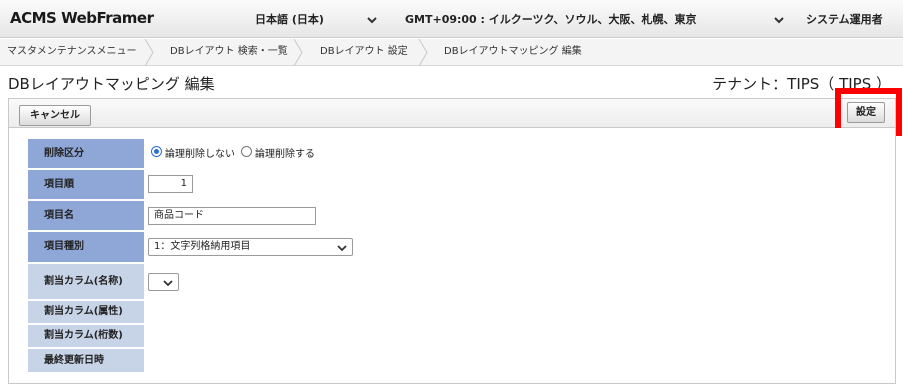  Describe the element at coordinates (866, 112) in the screenshot. I see `save-button: 設定` at that location.